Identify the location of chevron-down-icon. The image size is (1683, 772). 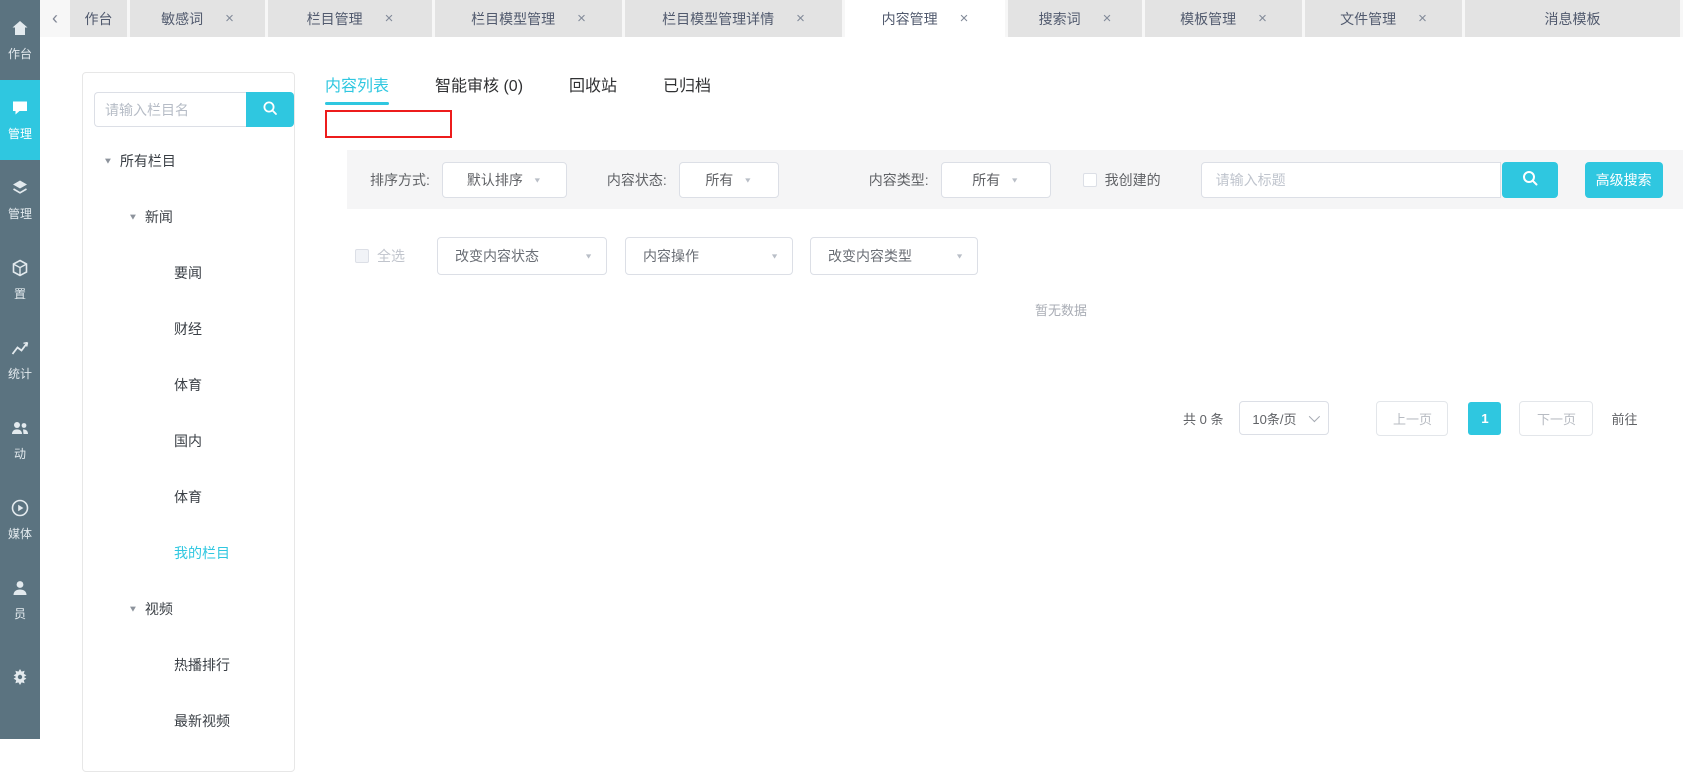
(1314, 416).